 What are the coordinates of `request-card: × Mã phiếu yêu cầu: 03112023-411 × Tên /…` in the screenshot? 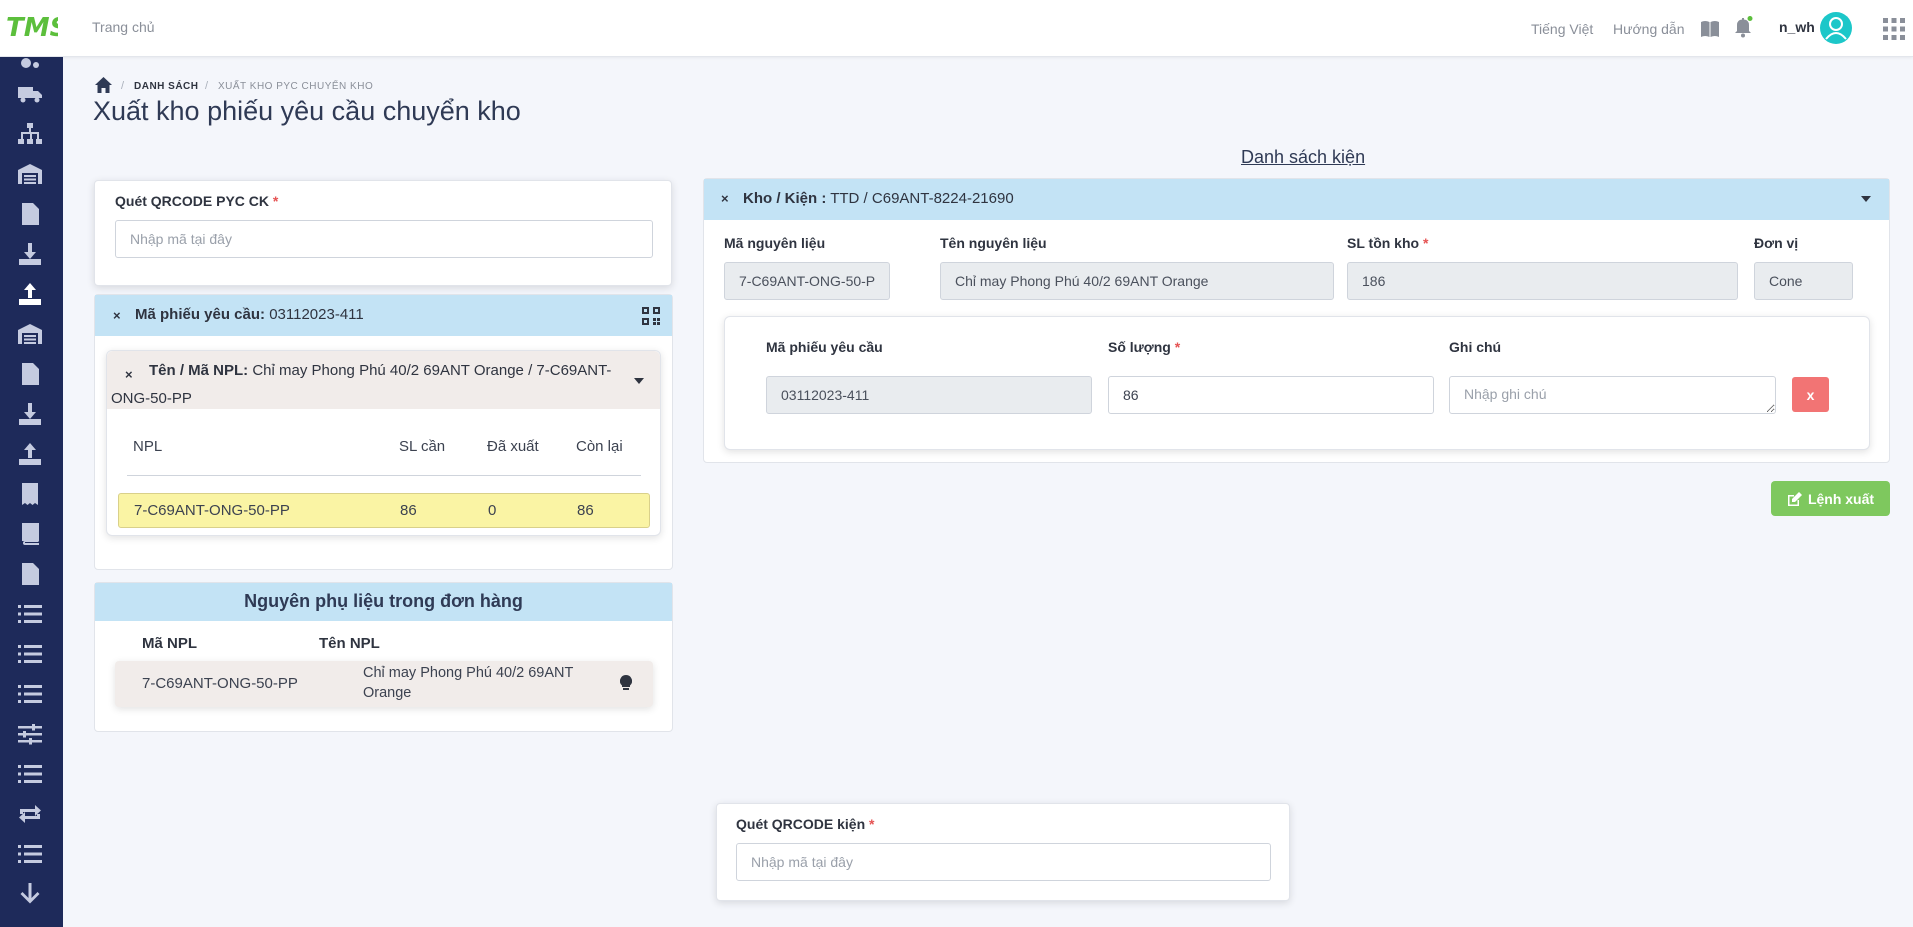 It's located at (383, 432).